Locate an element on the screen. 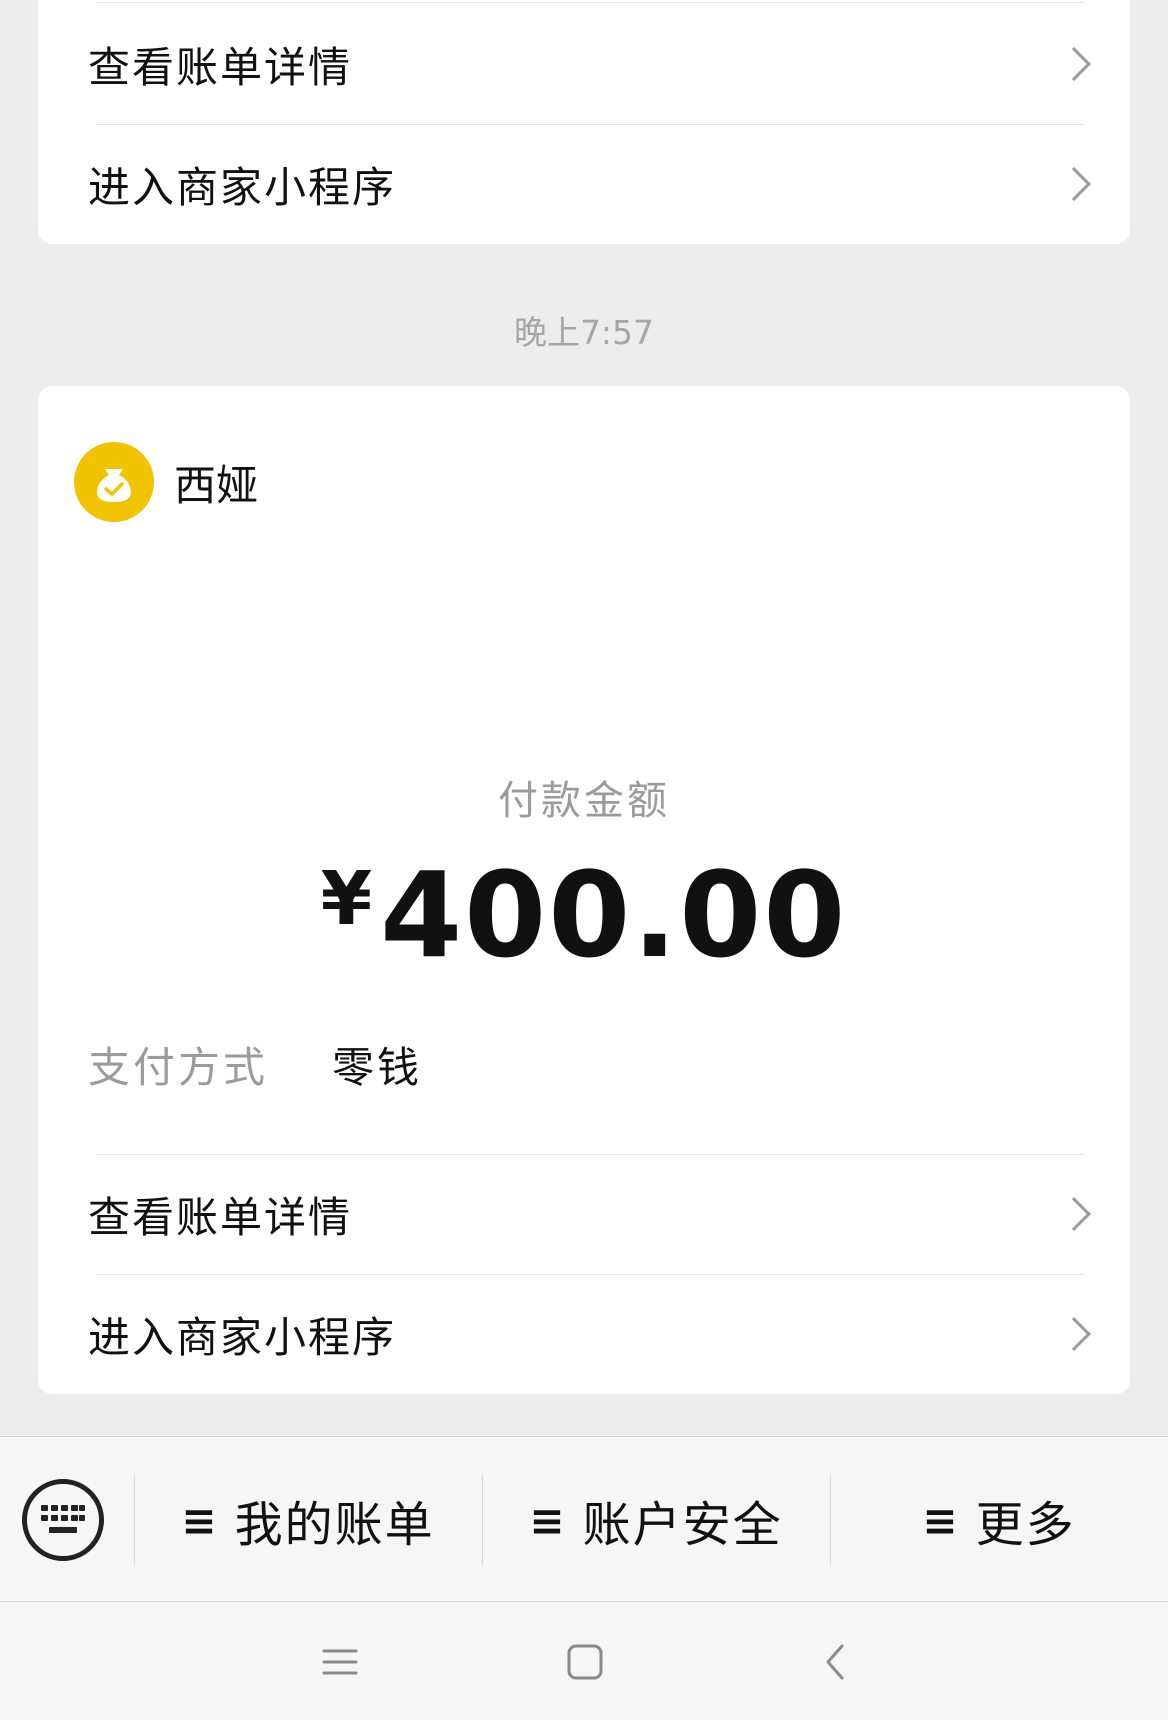 The height and width of the screenshot is (1720, 1168). menu-item-my-bills: ≡ 我的账单 is located at coordinates (308, 1520).